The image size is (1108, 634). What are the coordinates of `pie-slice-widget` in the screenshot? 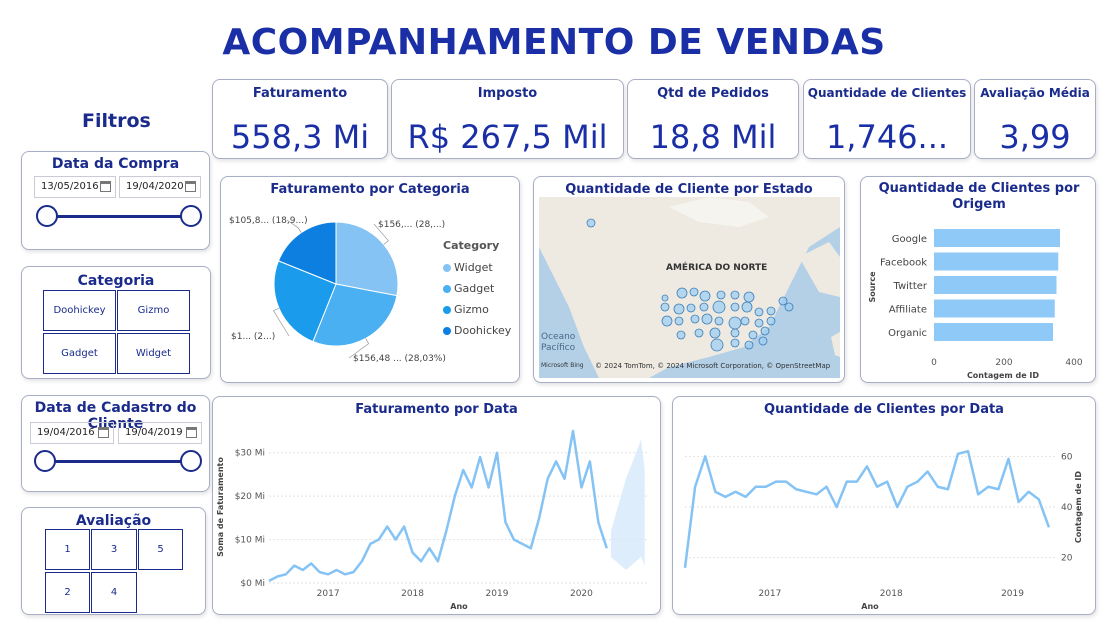 It's located at (367, 259).